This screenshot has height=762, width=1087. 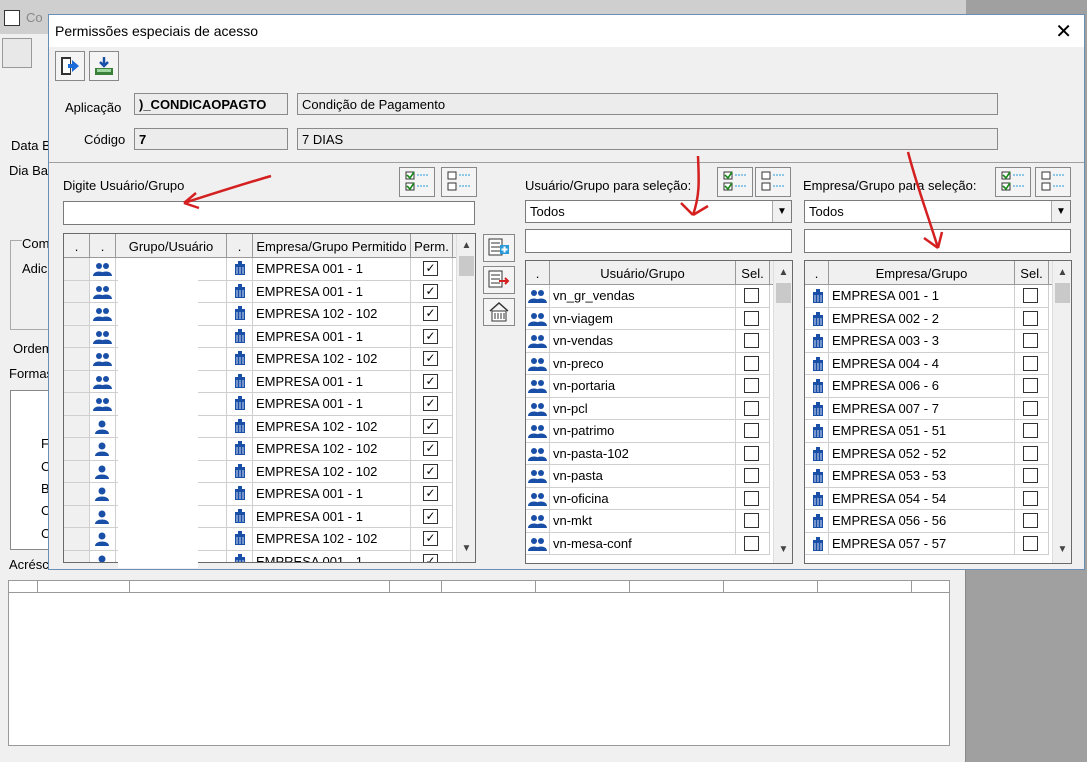 I want to click on building-icon, so click(x=817, y=453).